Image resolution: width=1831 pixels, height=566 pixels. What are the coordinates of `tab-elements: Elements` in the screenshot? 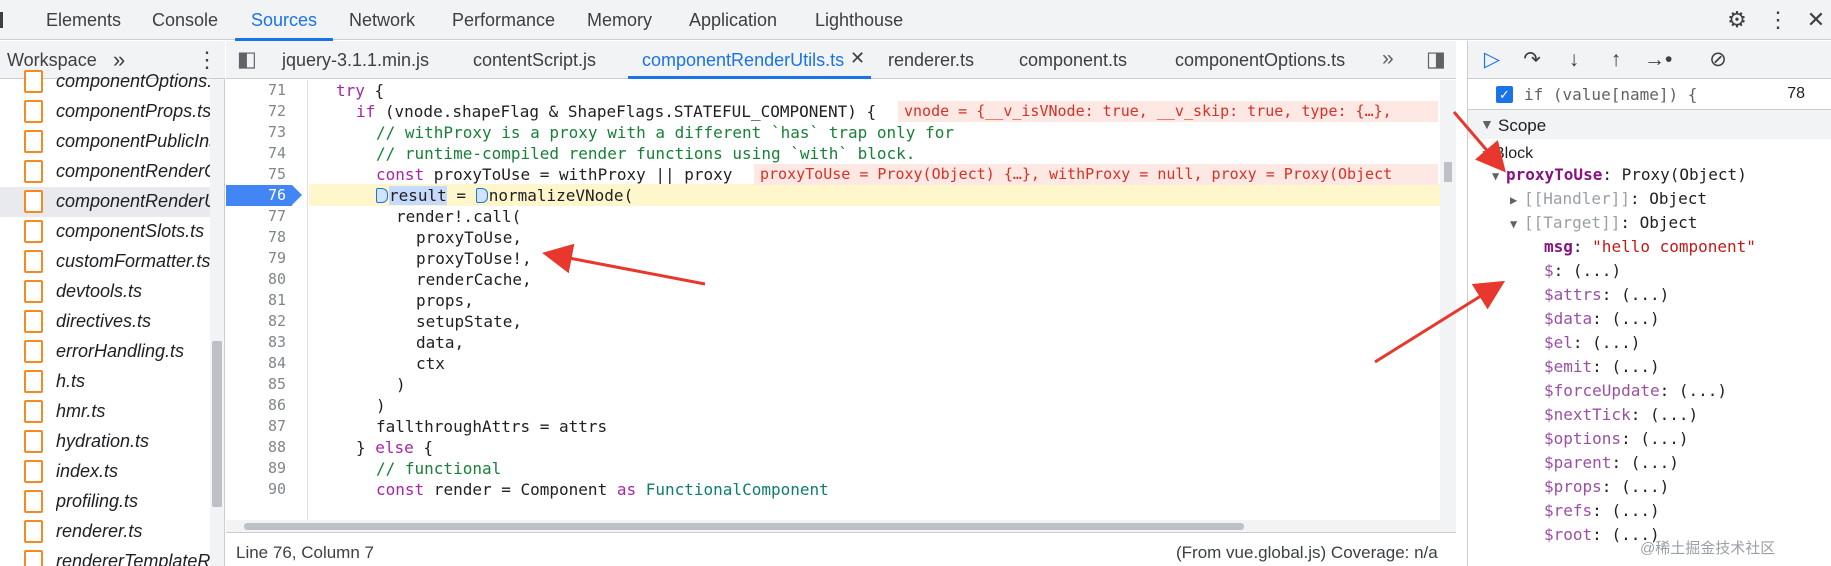 It's located at (83, 20).